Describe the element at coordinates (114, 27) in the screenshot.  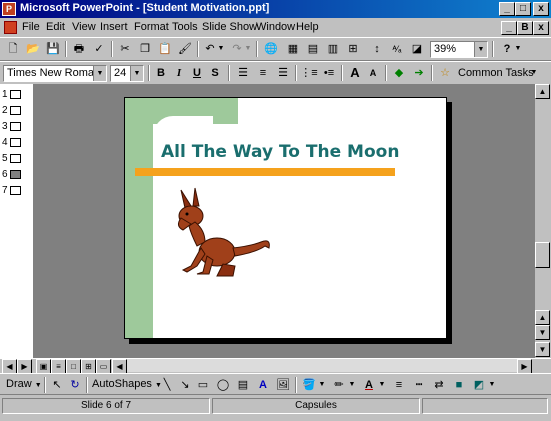
I see `menu-insert: Insert` at that location.